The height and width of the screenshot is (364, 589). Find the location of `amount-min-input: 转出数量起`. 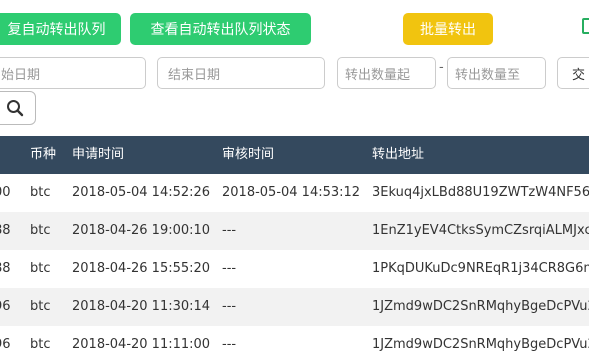

amount-min-input: 转出数量起 is located at coordinates (386, 73).